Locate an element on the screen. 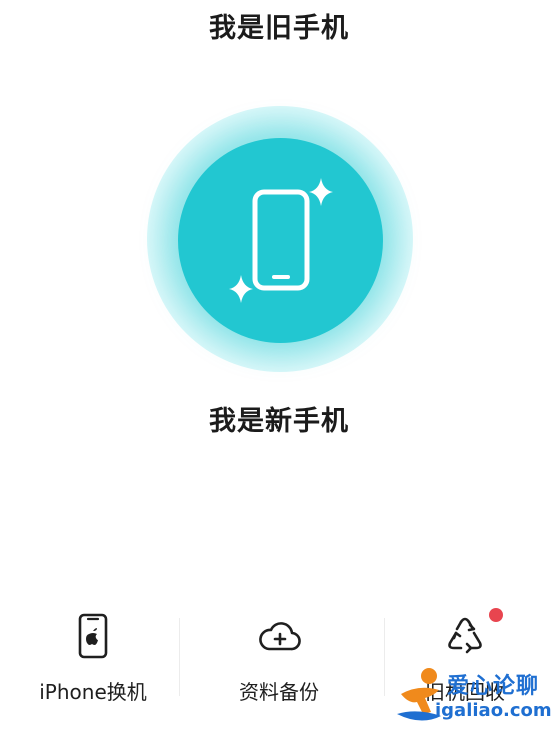  data-backup-button: 资料备份 is located at coordinates (279, 656).